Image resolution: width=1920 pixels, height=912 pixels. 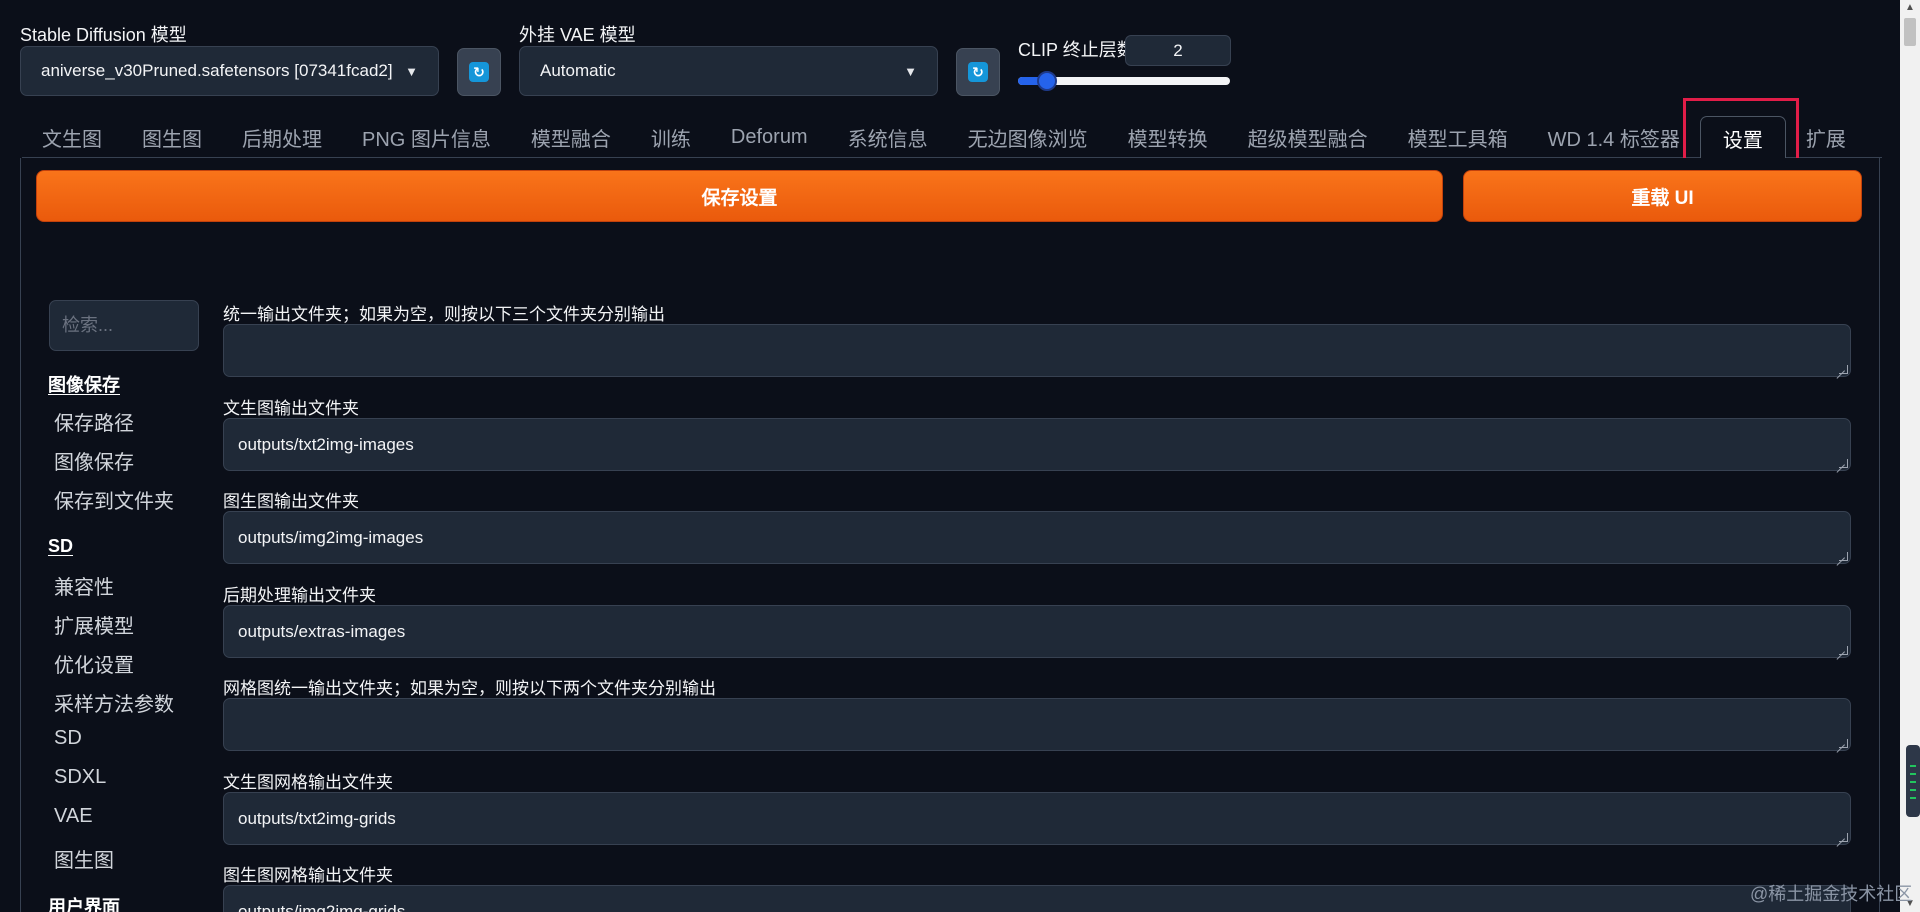 What do you see at coordinates (1178, 50) in the screenshot?
I see `clip-skip-number-input: 2` at bounding box center [1178, 50].